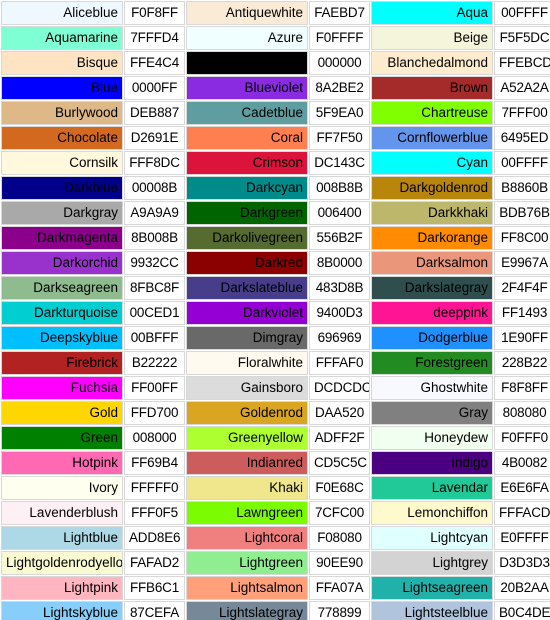  Describe the element at coordinates (339, 138) in the screenshot. I see `color-hex-cell: FF7F50` at that location.